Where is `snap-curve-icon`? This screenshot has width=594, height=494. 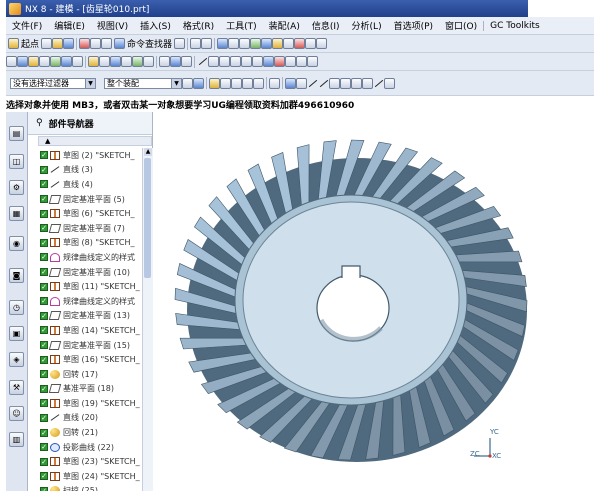 snap-curve-icon is located at coordinates (334, 83).